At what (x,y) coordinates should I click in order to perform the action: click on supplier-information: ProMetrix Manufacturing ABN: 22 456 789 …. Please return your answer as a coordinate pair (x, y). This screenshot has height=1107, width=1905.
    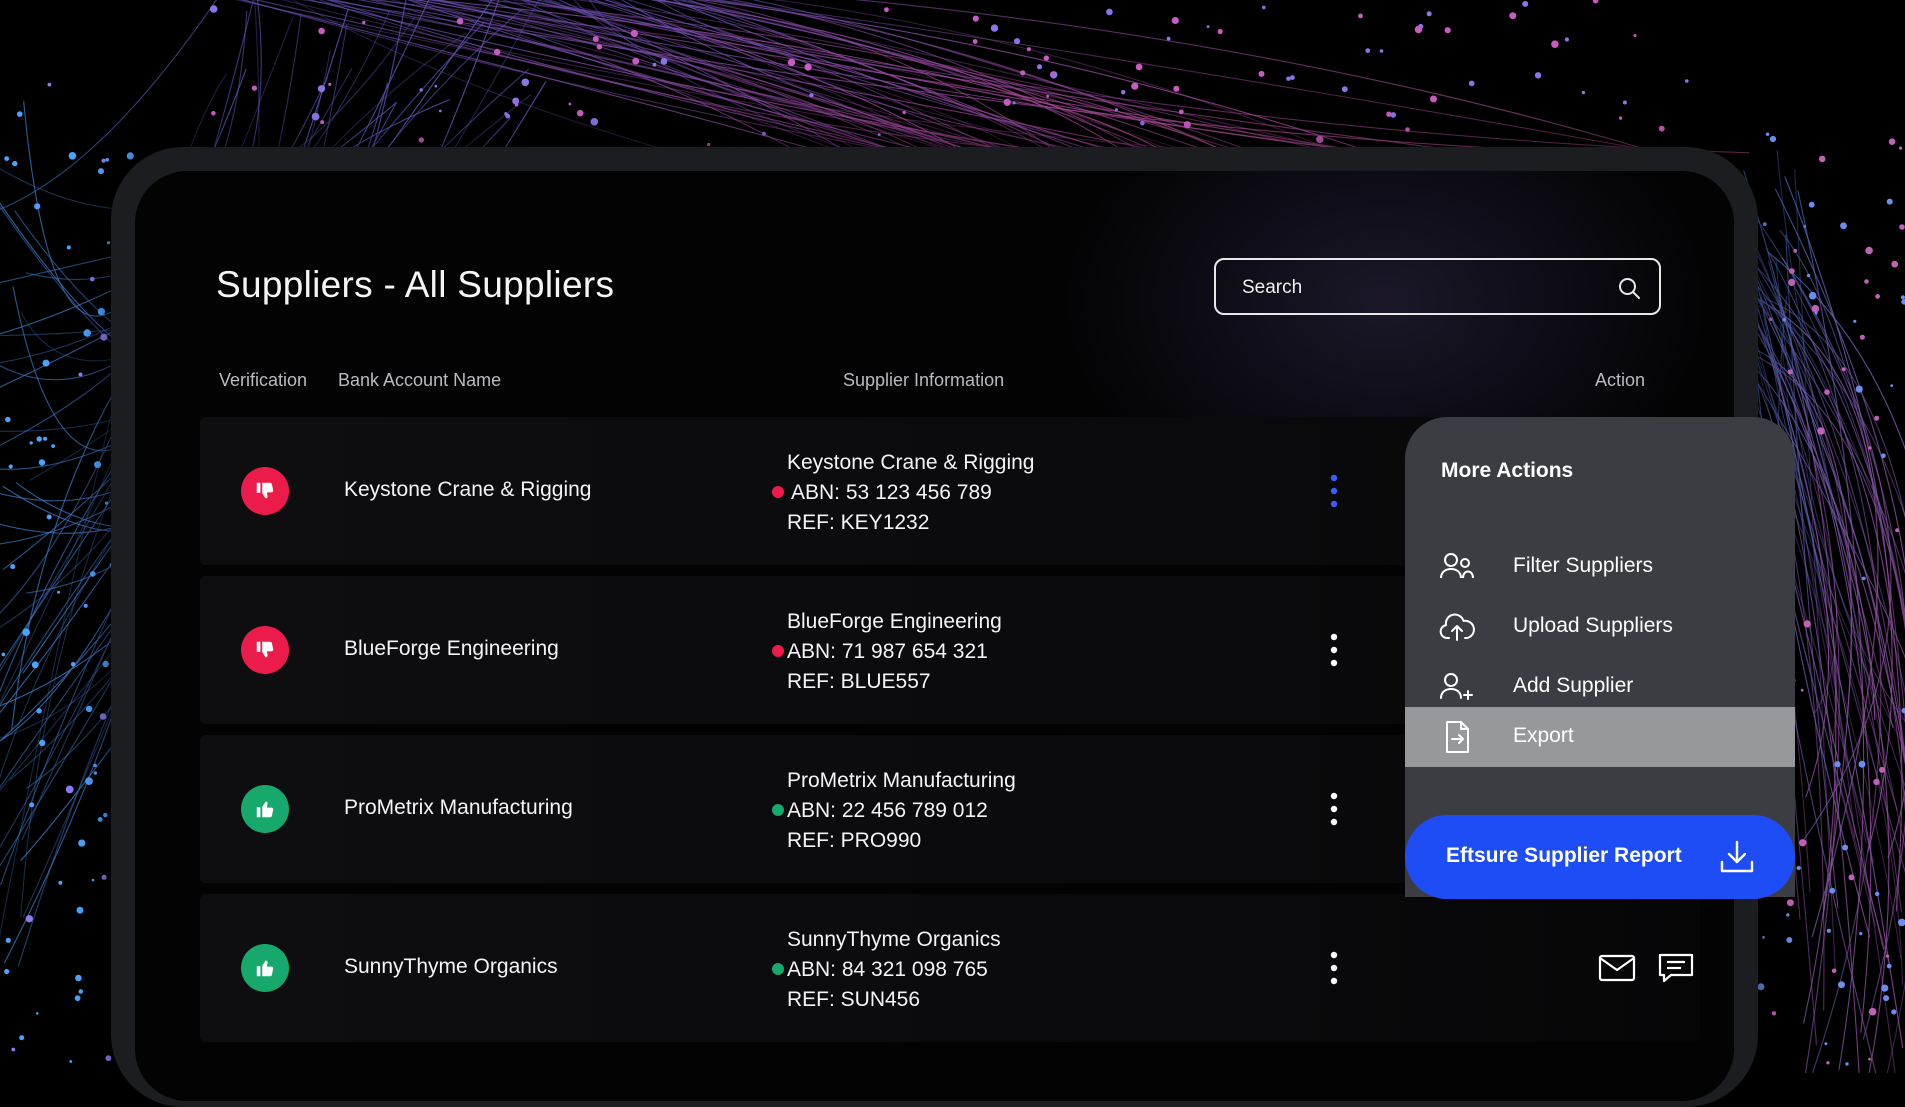
    Looking at the image, I should click on (894, 811).